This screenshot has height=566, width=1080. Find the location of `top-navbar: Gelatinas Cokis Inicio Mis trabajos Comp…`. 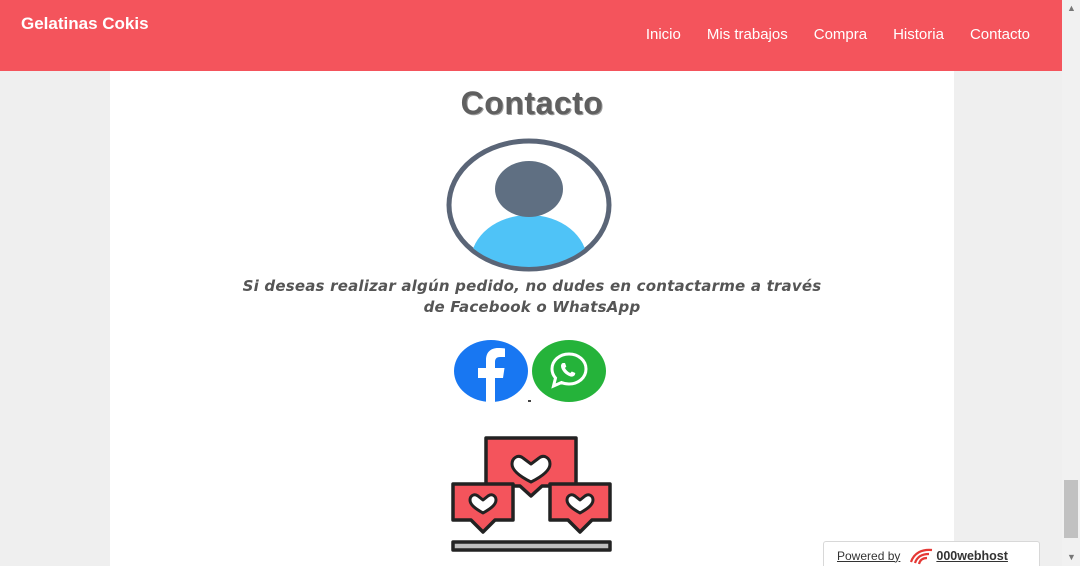

top-navbar: Gelatinas Cokis Inicio Mis trabajos Comp… is located at coordinates (531, 35).